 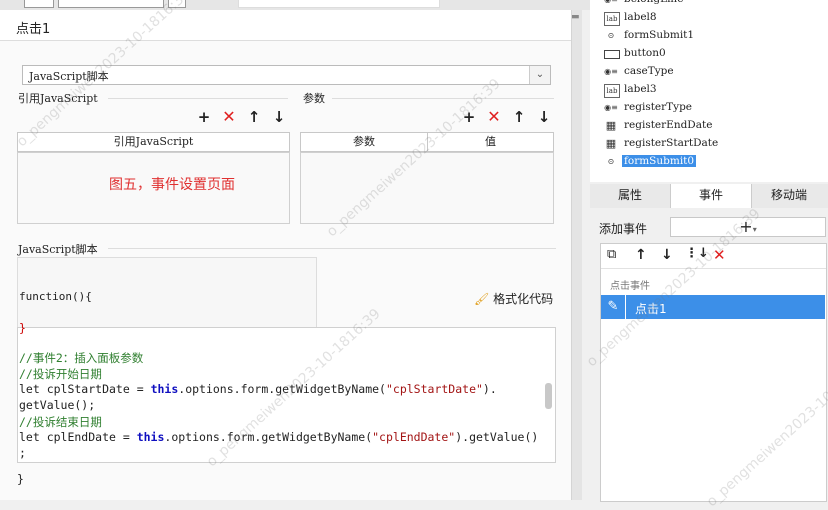 I want to click on script-type-select: JavaScript脚本 ⌄, so click(x=286, y=75).